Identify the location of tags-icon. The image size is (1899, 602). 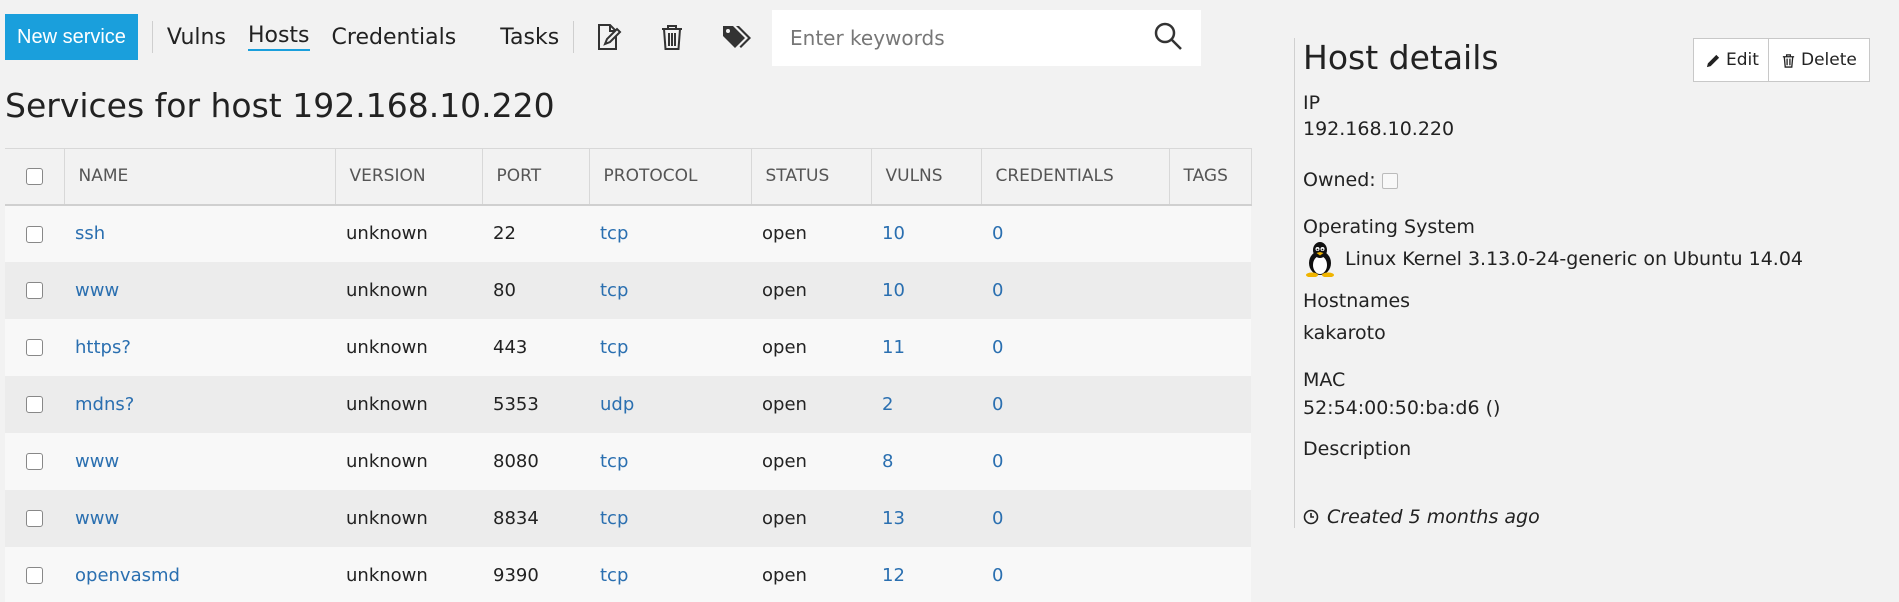
(736, 37).